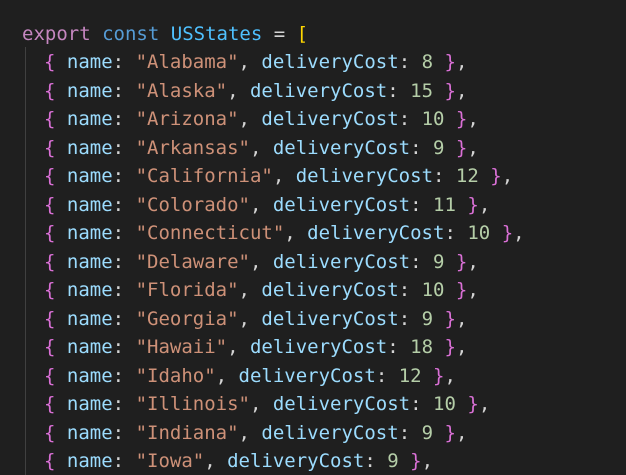 The image size is (626, 475). I want to click on state-name-string: "Alabama", so click(187, 62).